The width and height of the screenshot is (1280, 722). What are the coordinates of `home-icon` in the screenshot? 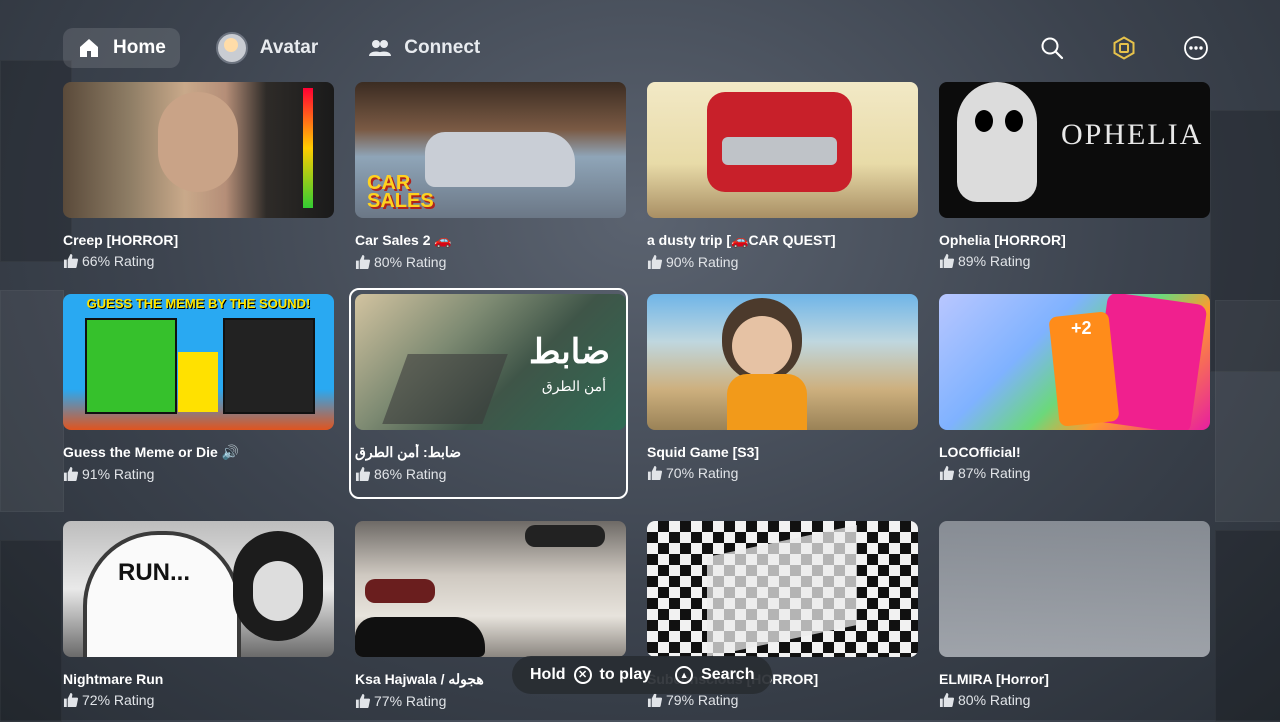 It's located at (89, 48).